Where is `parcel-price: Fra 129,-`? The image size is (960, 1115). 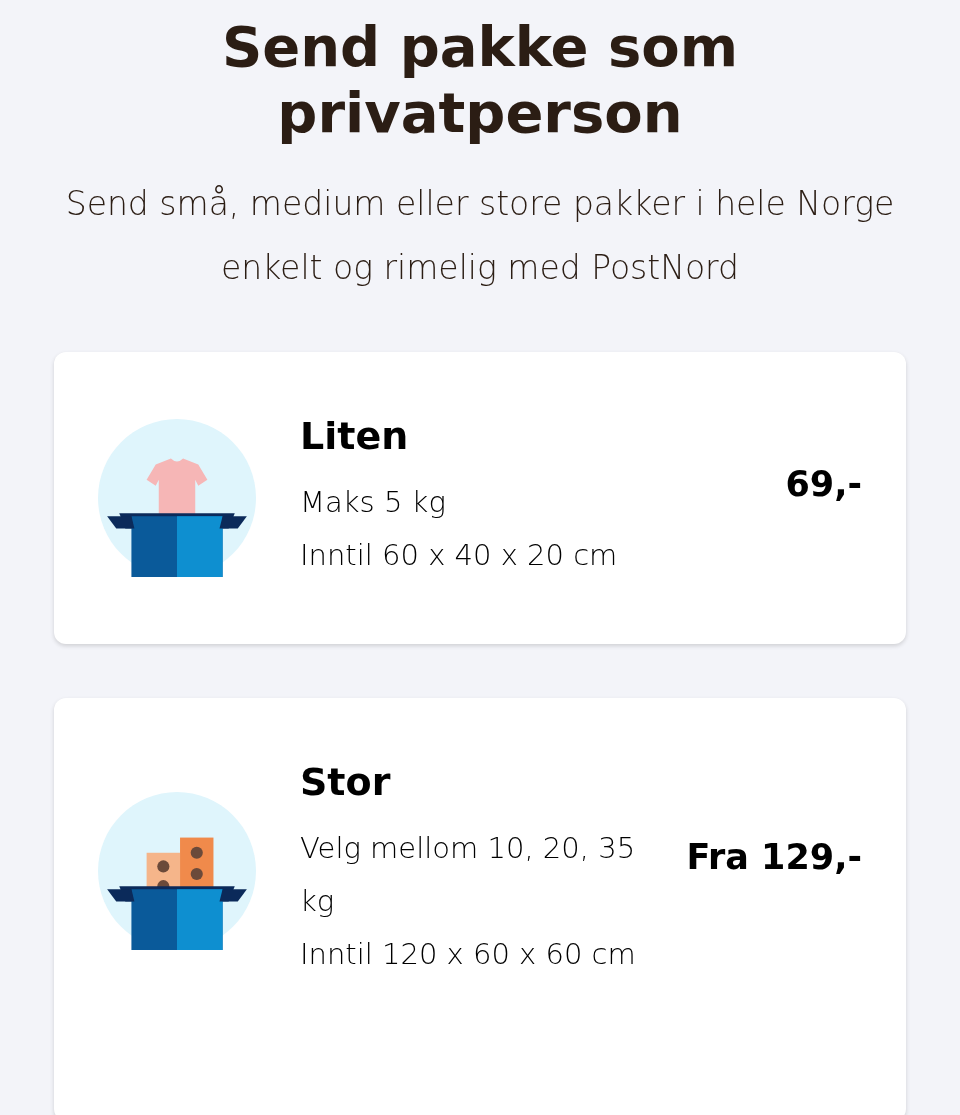 parcel-price: Fra 129,- is located at coordinates (774, 856).